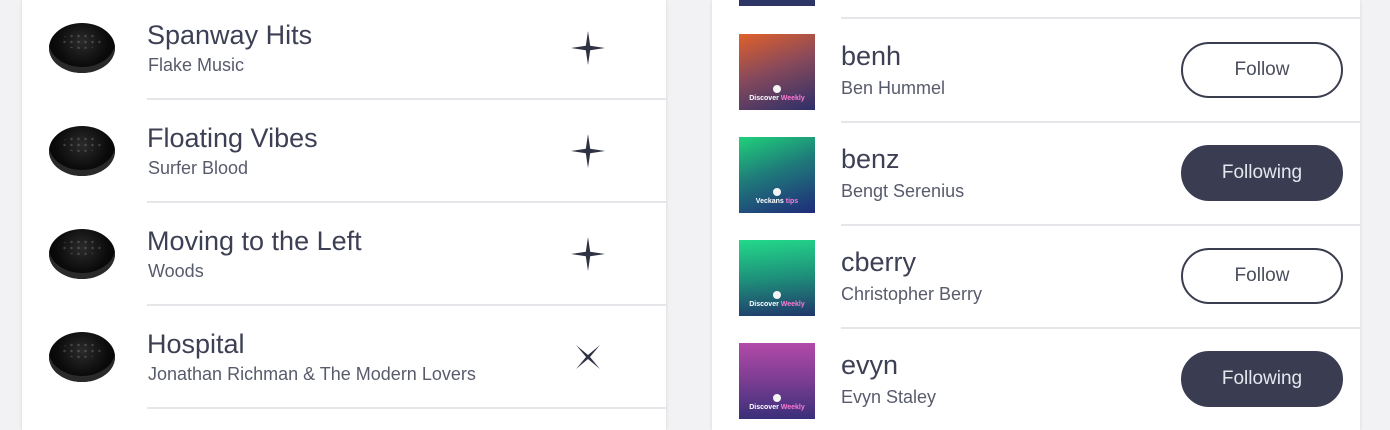  What do you see at coordinates (196, 344) in the screenshot?
I see `track-title: Hospital` at bounding box center [196, 344].